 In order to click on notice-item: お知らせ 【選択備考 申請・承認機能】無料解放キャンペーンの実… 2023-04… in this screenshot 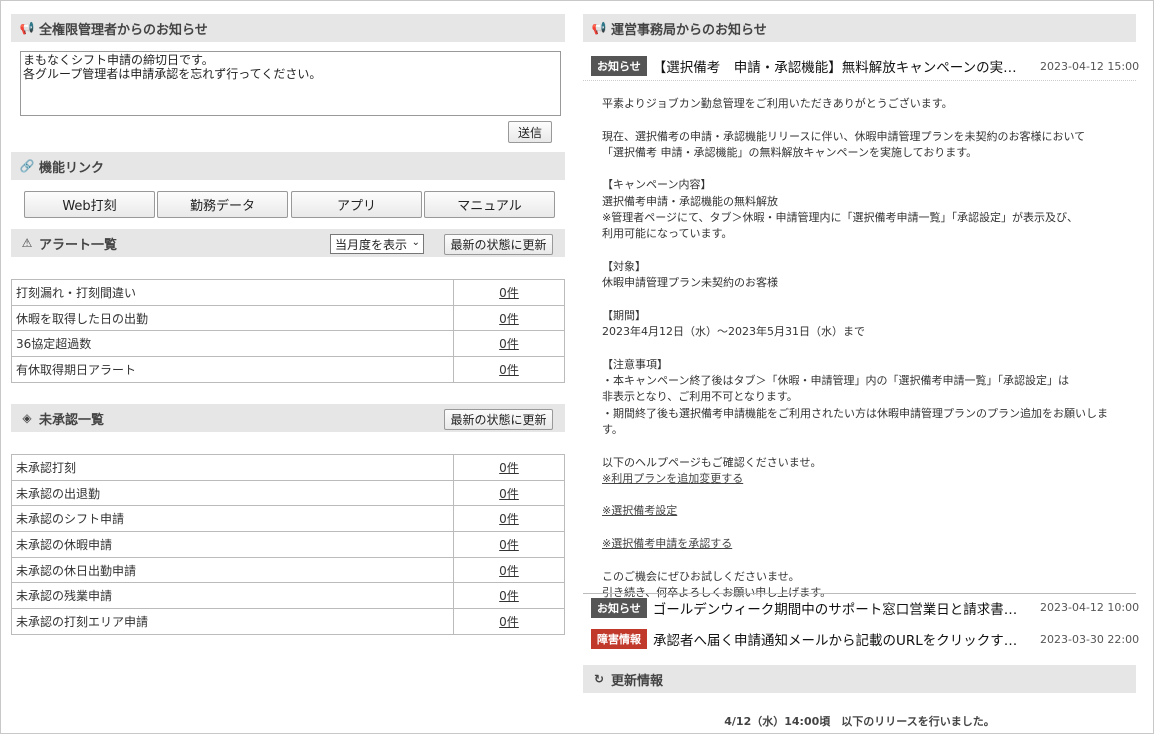, I will do `click(861, 66)`.